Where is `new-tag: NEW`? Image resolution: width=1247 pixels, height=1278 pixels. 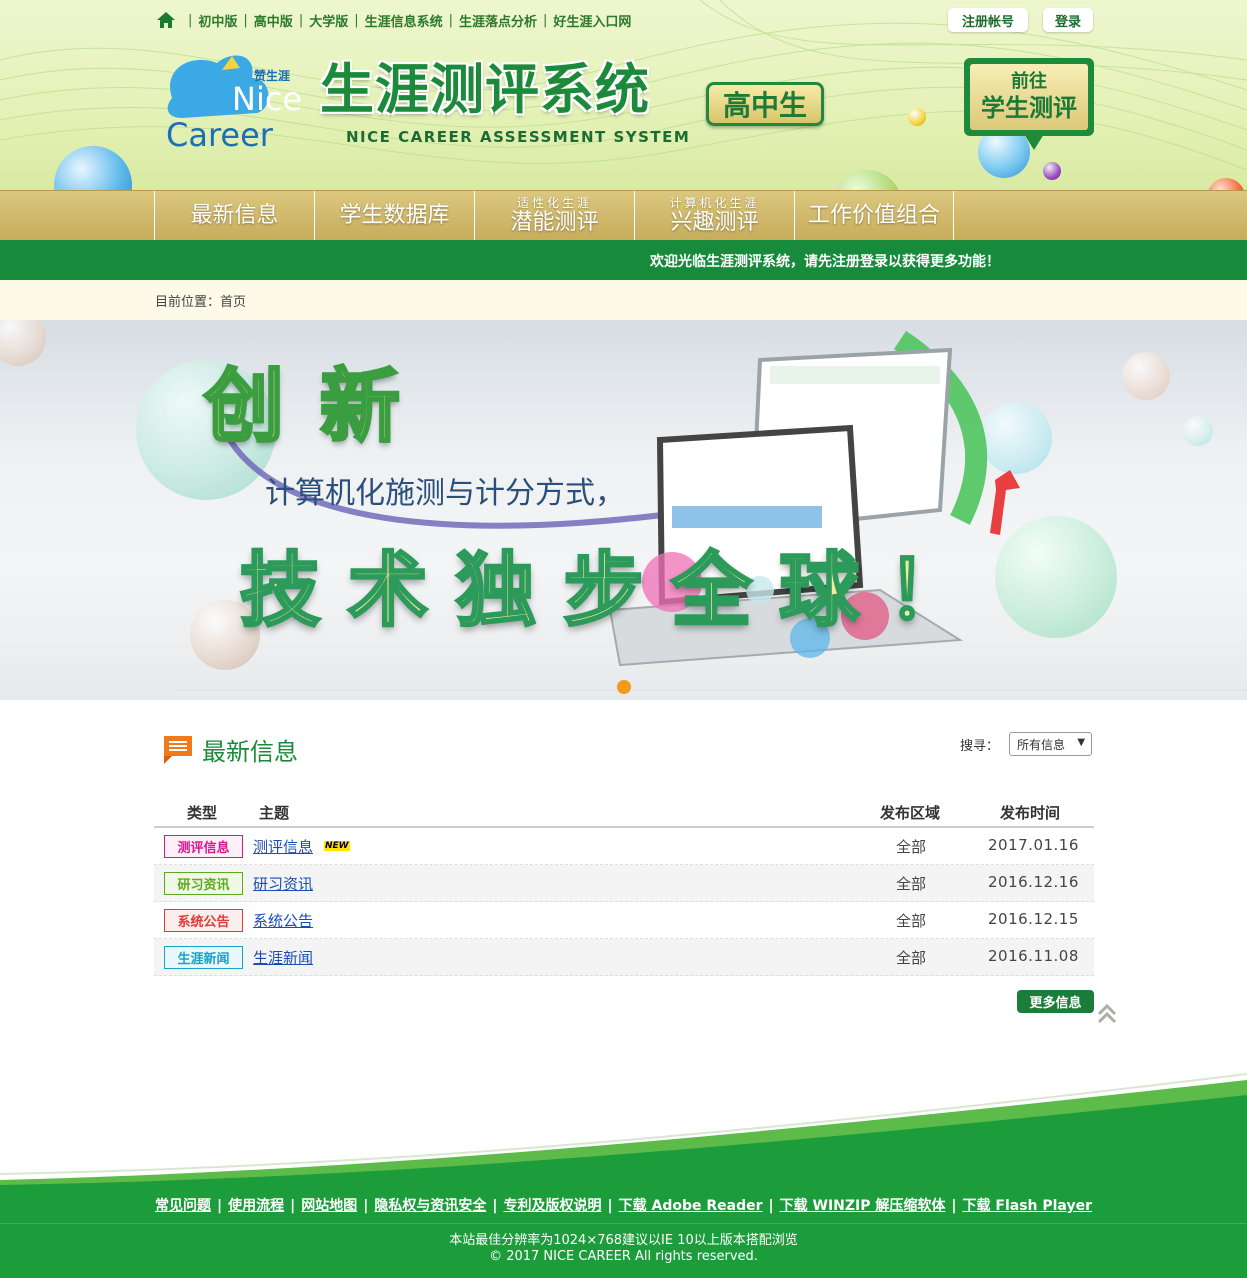 new-tag: NEW is located at coordinates (337, 846).